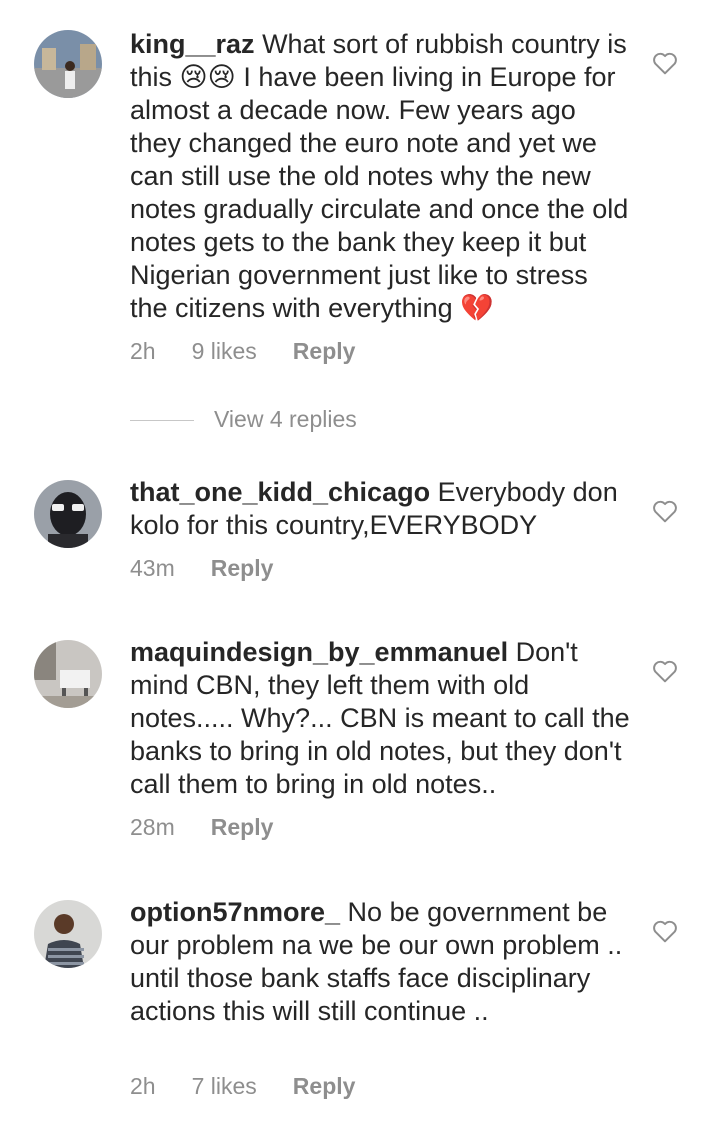 The width and height of the screenshot is (720, 1129). What do you see at coordinates (162, 421) in the screenshot?
I see `divider-line` at bounding box center [162, 421].